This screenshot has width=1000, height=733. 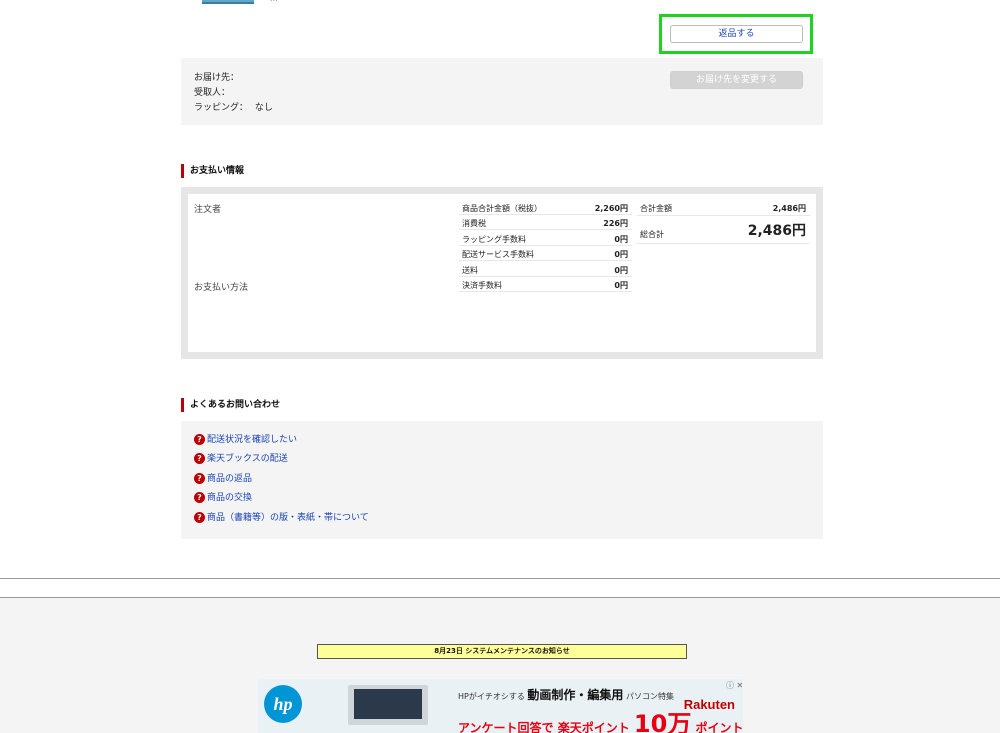 I want to click on fee-row: ラッピング手数料 0円, so click(x=545, y=238).